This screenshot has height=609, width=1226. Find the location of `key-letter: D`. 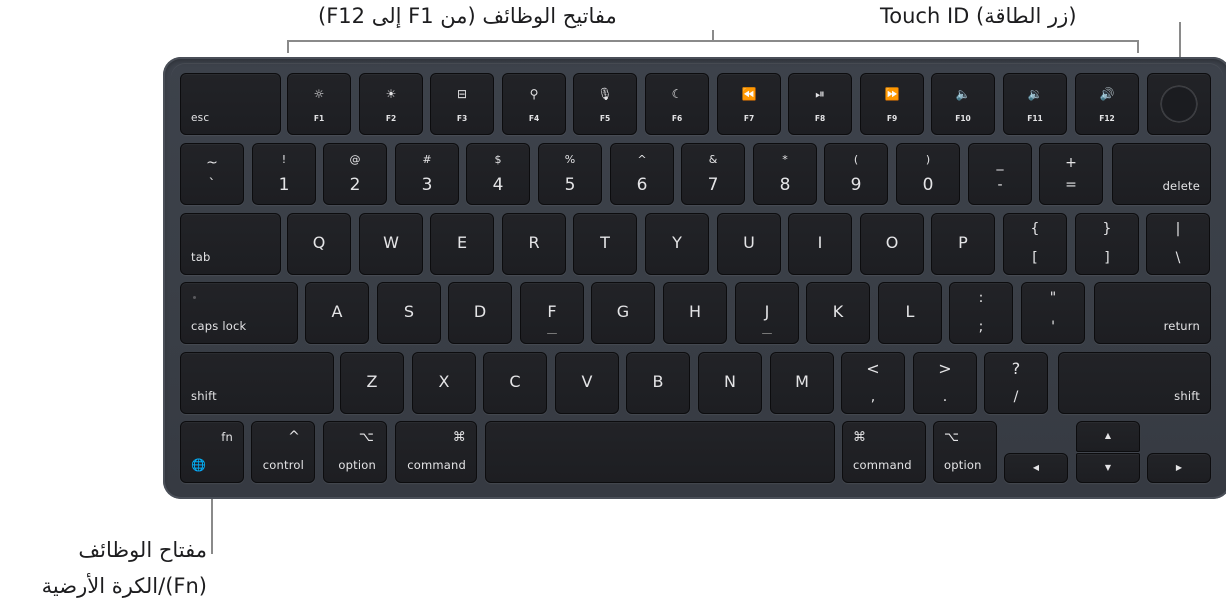

key-letter: D is located at coordinates (480, 311).